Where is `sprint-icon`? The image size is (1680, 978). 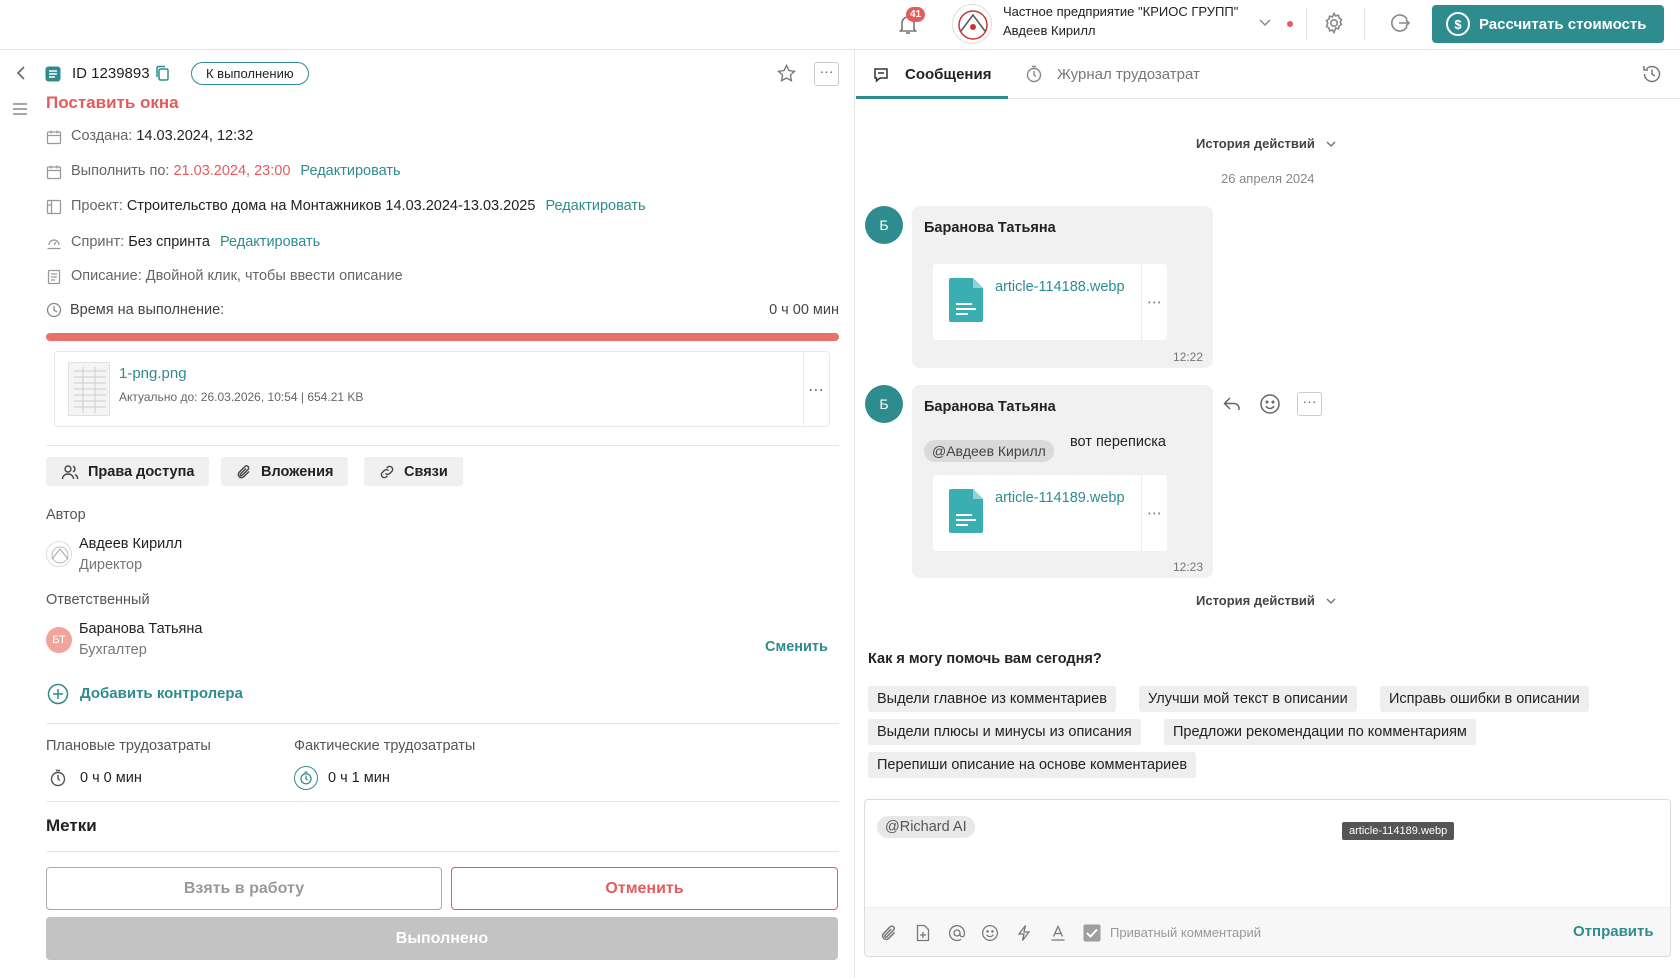 sprint-icon is located at coordinates (54, 243).